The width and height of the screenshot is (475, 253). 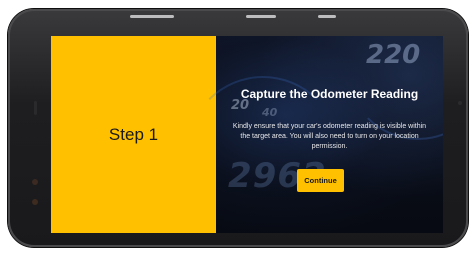 I want to click on proximity-sensor, so click(x=35, y=202).